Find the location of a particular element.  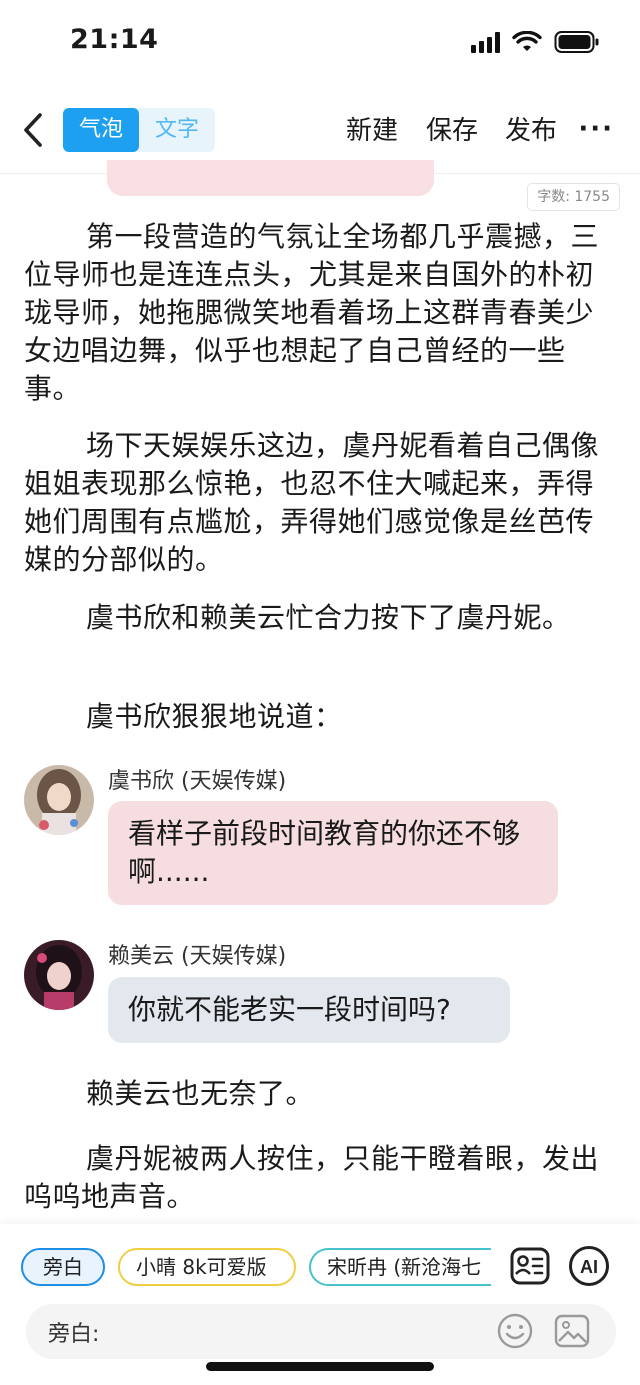

role-chip: 宋昕冉 (新沧海七 is located at coordinates (400, 1267).